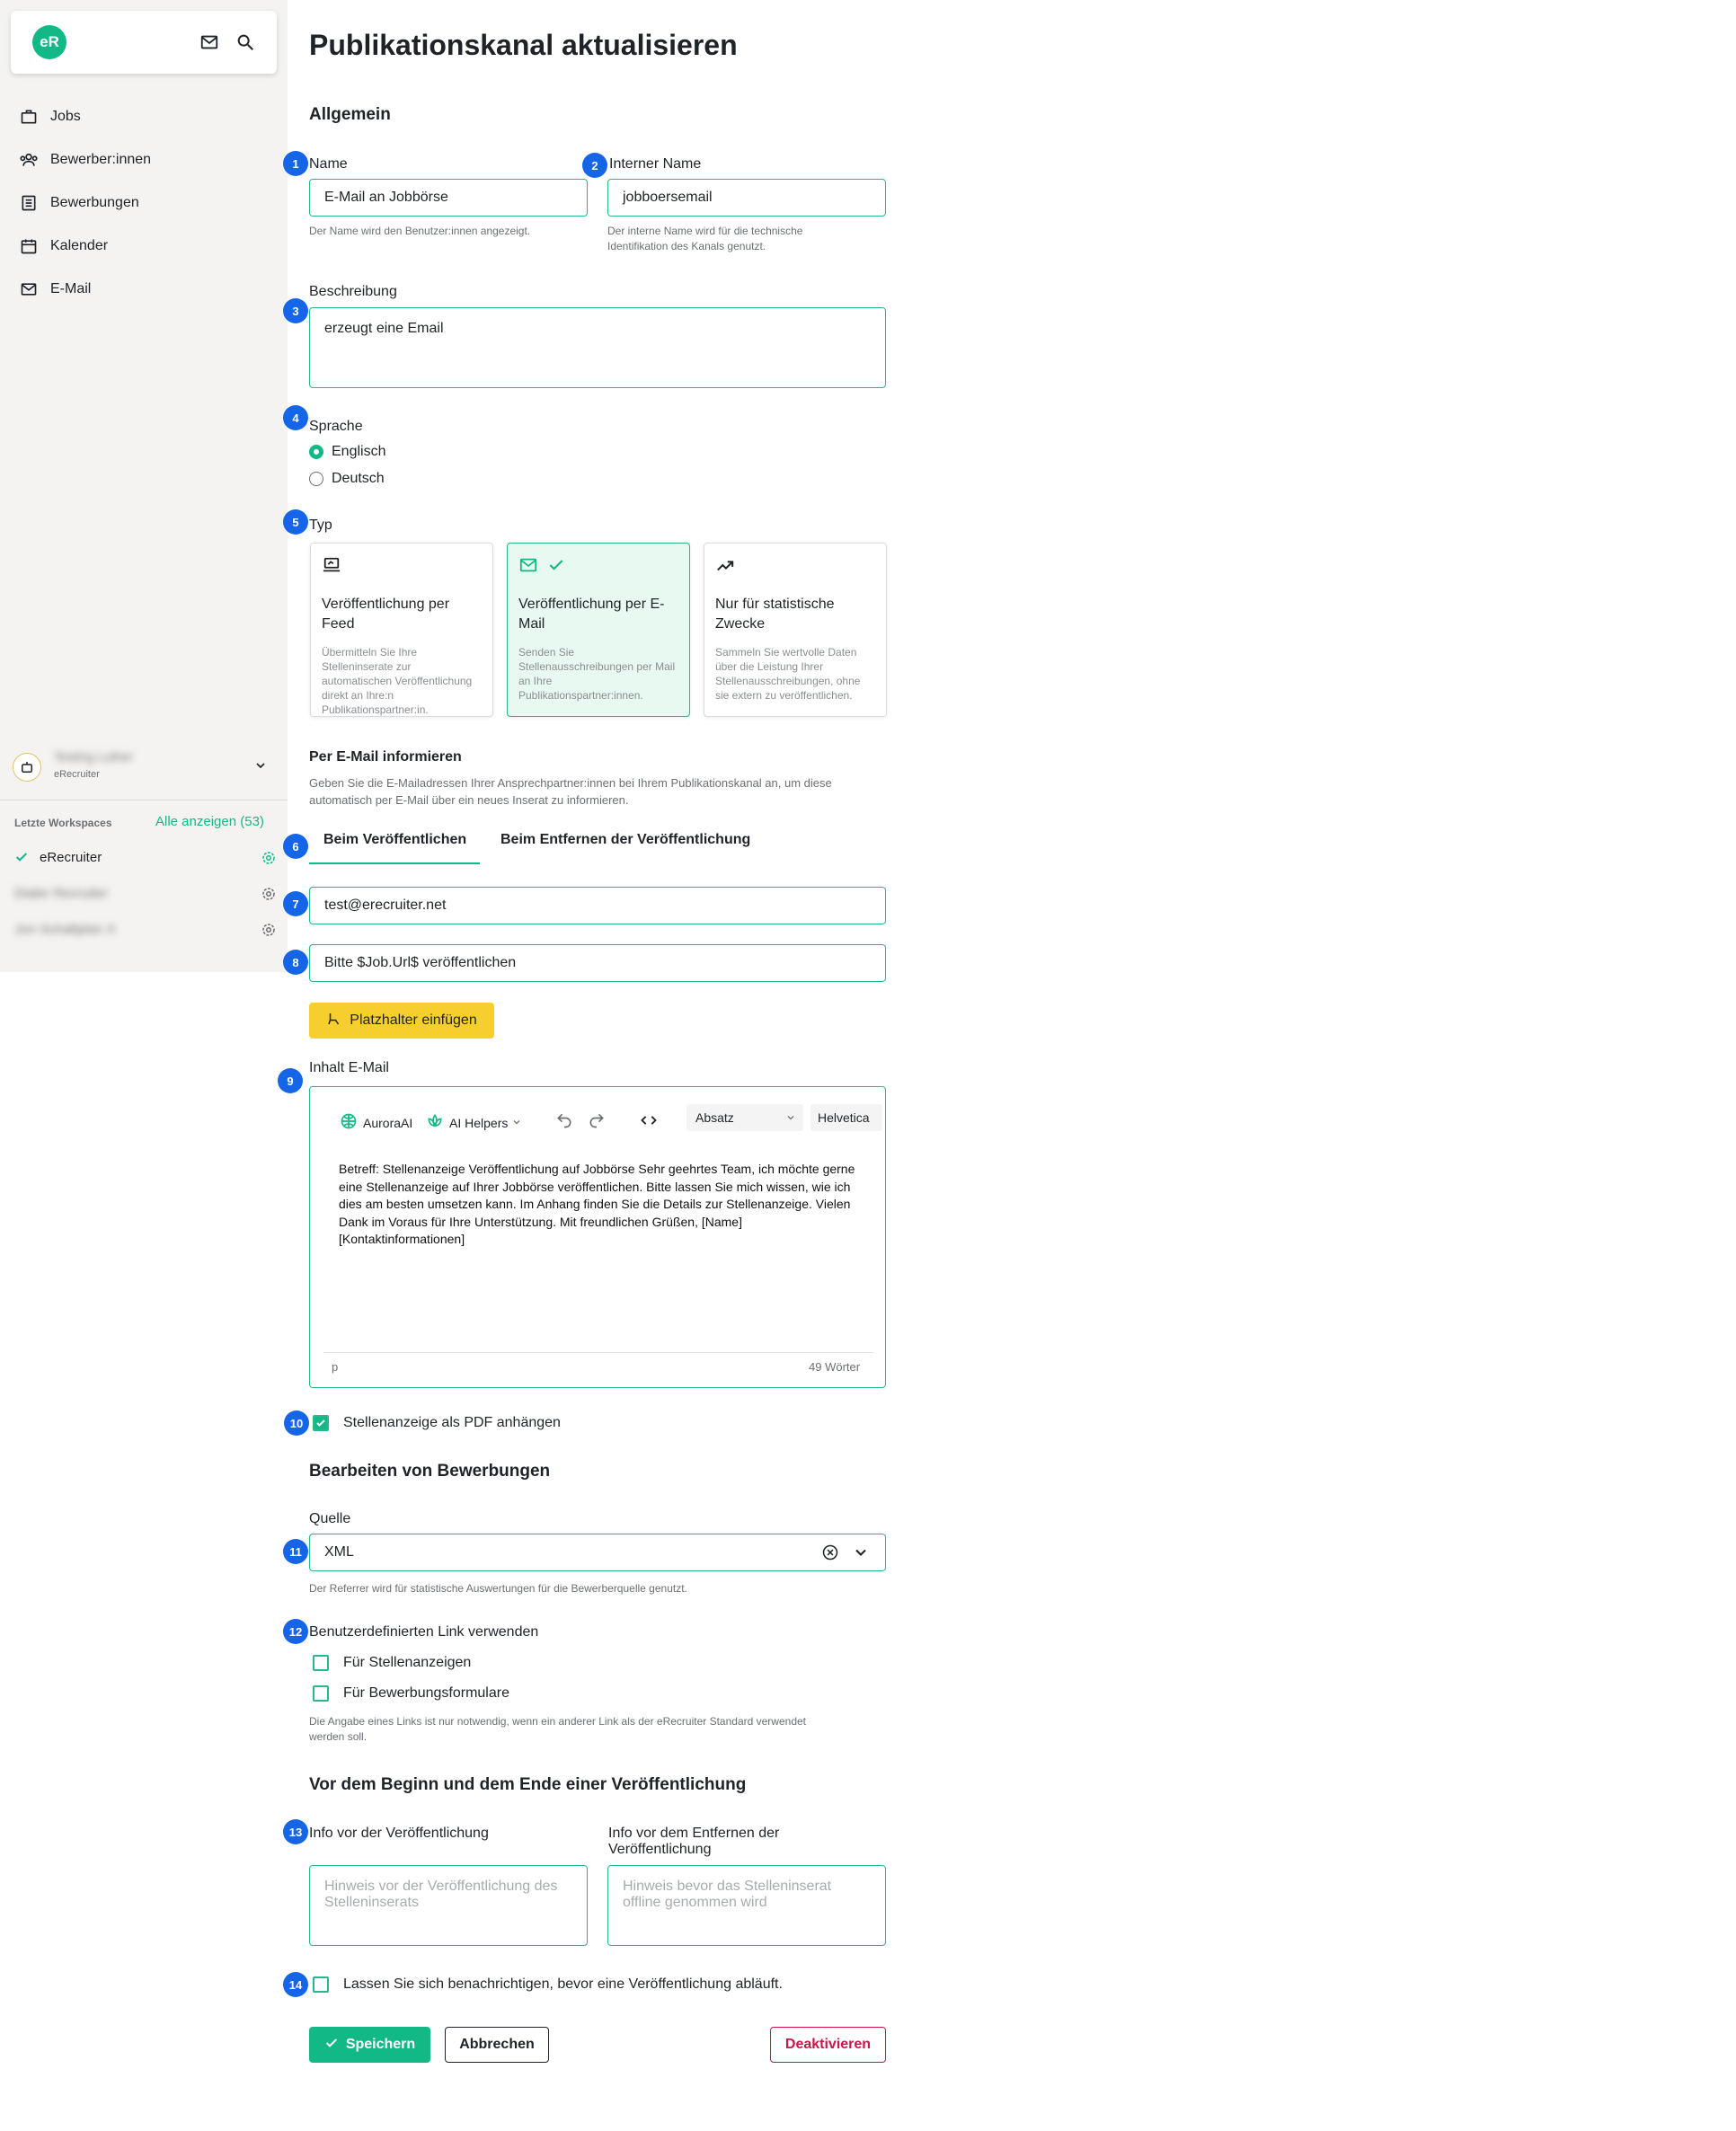 The height and width of the screenshot is (2131, 1736). What do you see at coordinates (358, 478) in the screenshot?
I see `language-option-label: Deutsch` at bounding box center [358, 478].